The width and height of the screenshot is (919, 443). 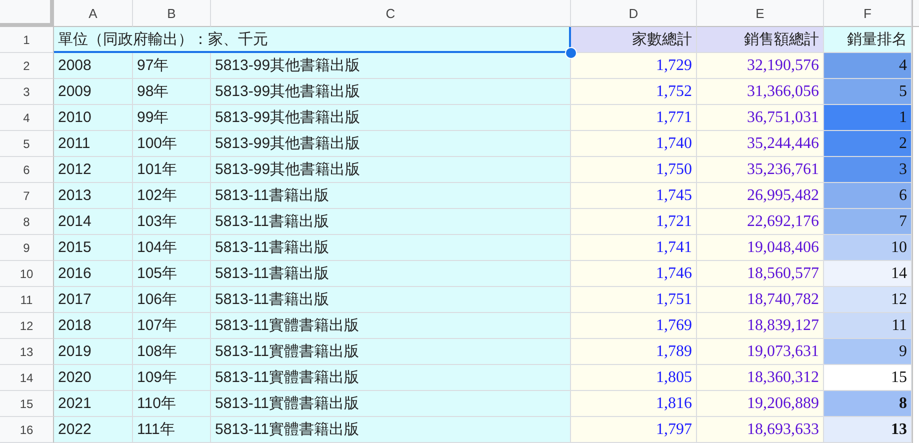 What do you see at coordinates (760, 248) in the screenshot?
I see `table-cell: 19,048,406` at bounding box center [760, 248].